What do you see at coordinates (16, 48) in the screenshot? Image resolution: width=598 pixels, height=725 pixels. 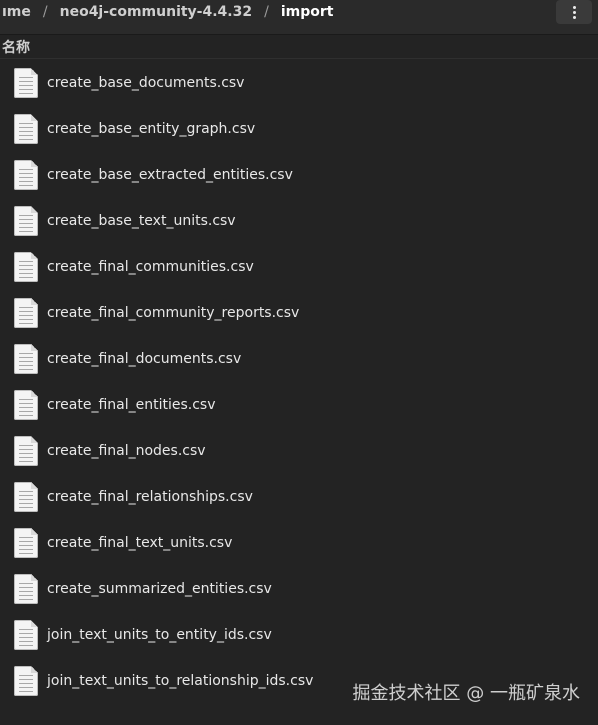 I see `name-column-label: 名称` at bounding box center [16, 48].